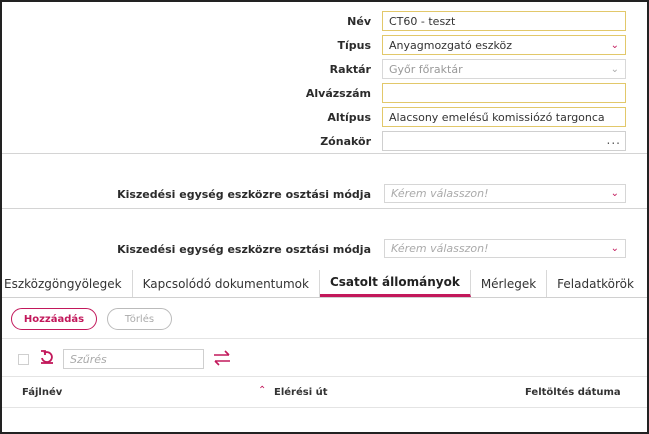 The width and height of the screenshot is (649, 434). What do you see at coordinates (54, 319) in the screenshot?
I see `add-button: Hozzáadás` at bounding box center [54, 319].